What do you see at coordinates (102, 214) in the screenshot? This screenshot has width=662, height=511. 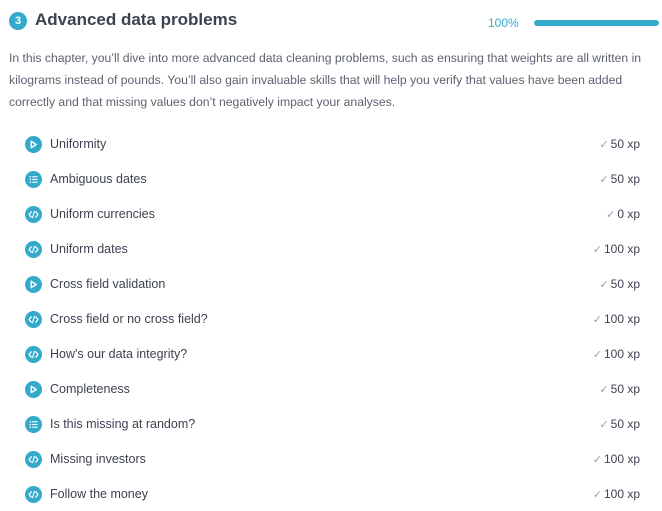 I see `lesson-title: Uniform currencies` at bounding box center [102, 214].